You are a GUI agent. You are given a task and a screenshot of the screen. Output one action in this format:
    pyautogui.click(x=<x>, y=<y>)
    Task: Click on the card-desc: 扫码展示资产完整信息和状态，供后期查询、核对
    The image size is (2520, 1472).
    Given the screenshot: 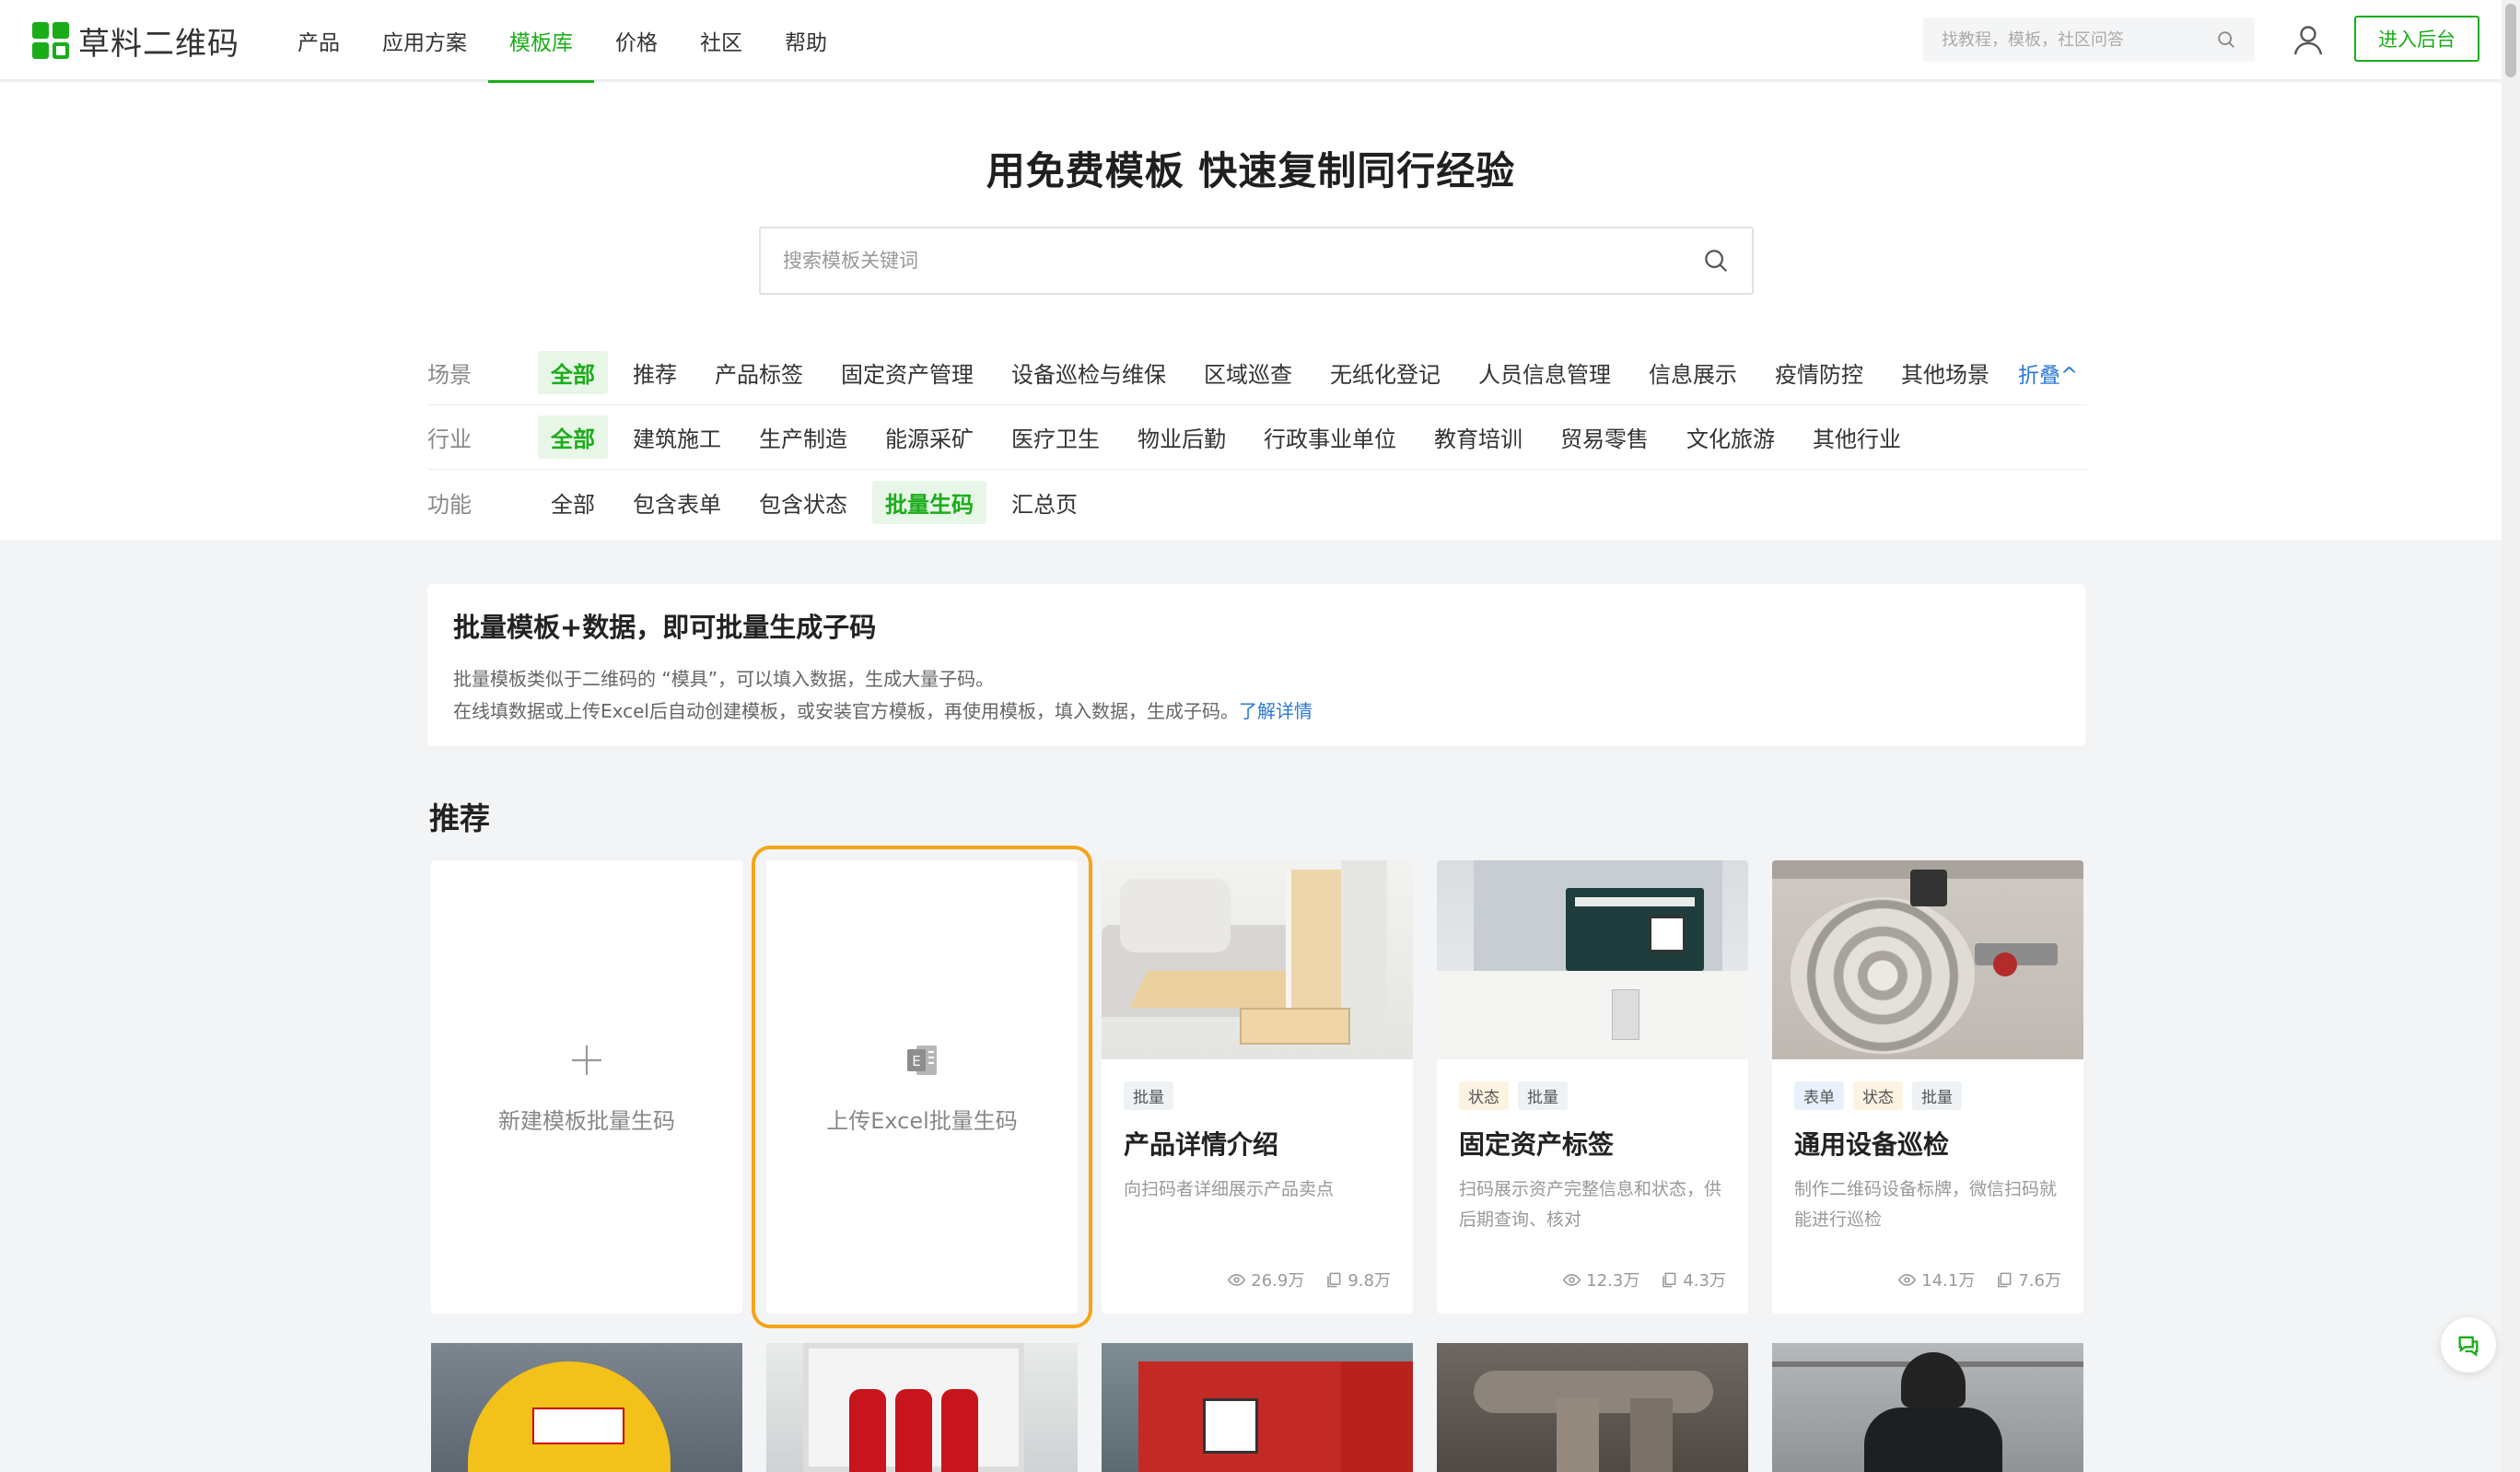 What is the action you would take?
    pyautogui.click(x=1590, y=1204)
    